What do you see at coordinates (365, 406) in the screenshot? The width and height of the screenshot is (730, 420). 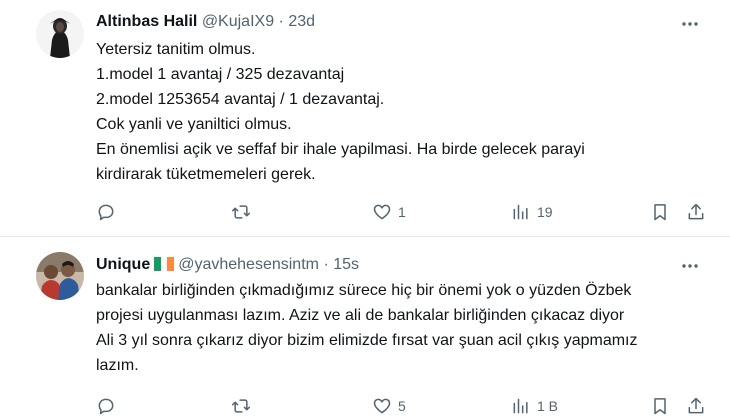 I see `action-bar: 5 1 B` at bounding box center [365, 406].